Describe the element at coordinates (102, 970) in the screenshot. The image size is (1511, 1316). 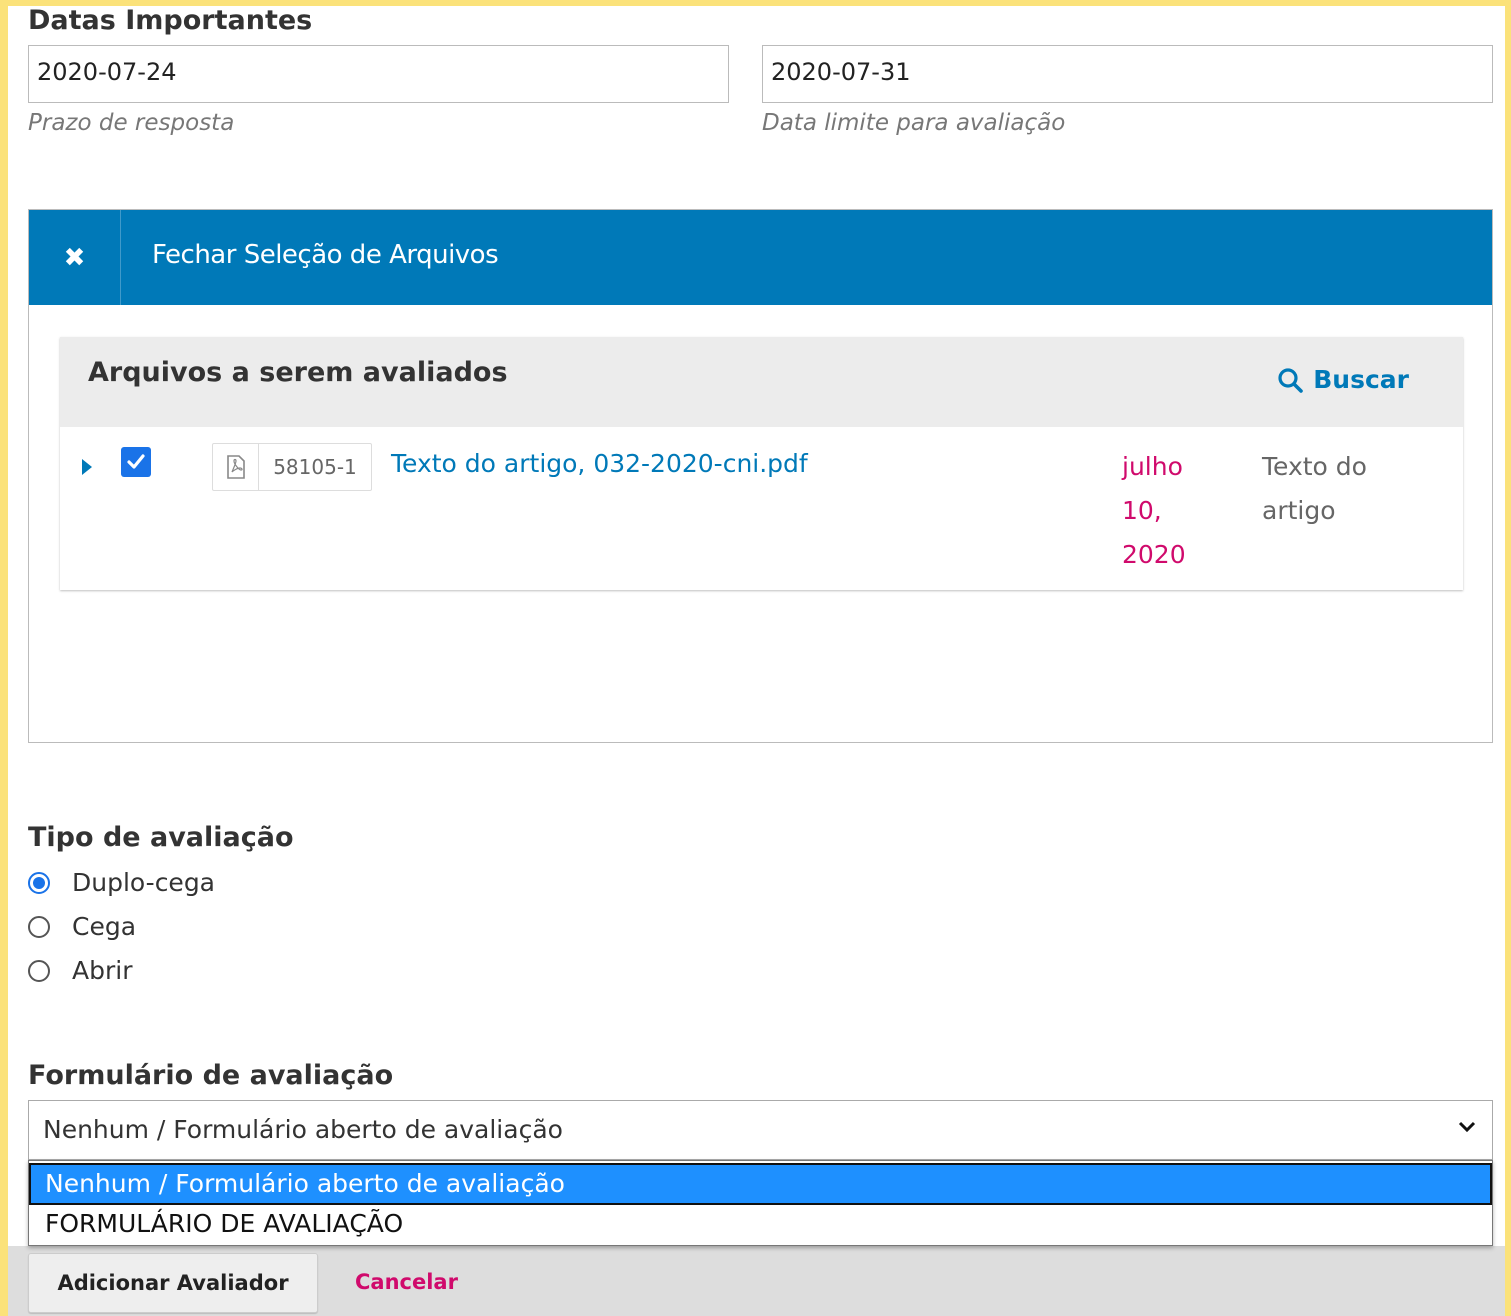
I see `radio-open-label: Abrir` at that location.